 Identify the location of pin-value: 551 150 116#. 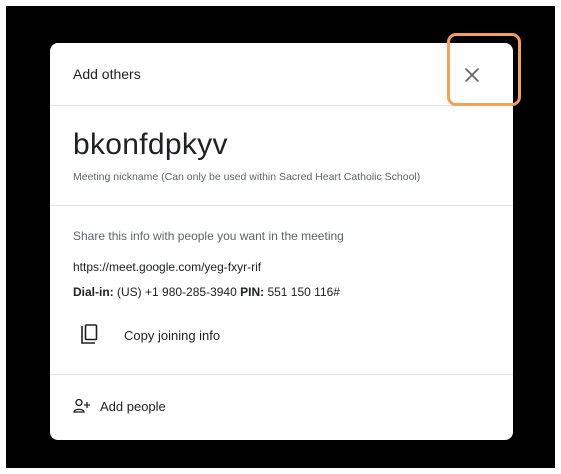
(303, 292).